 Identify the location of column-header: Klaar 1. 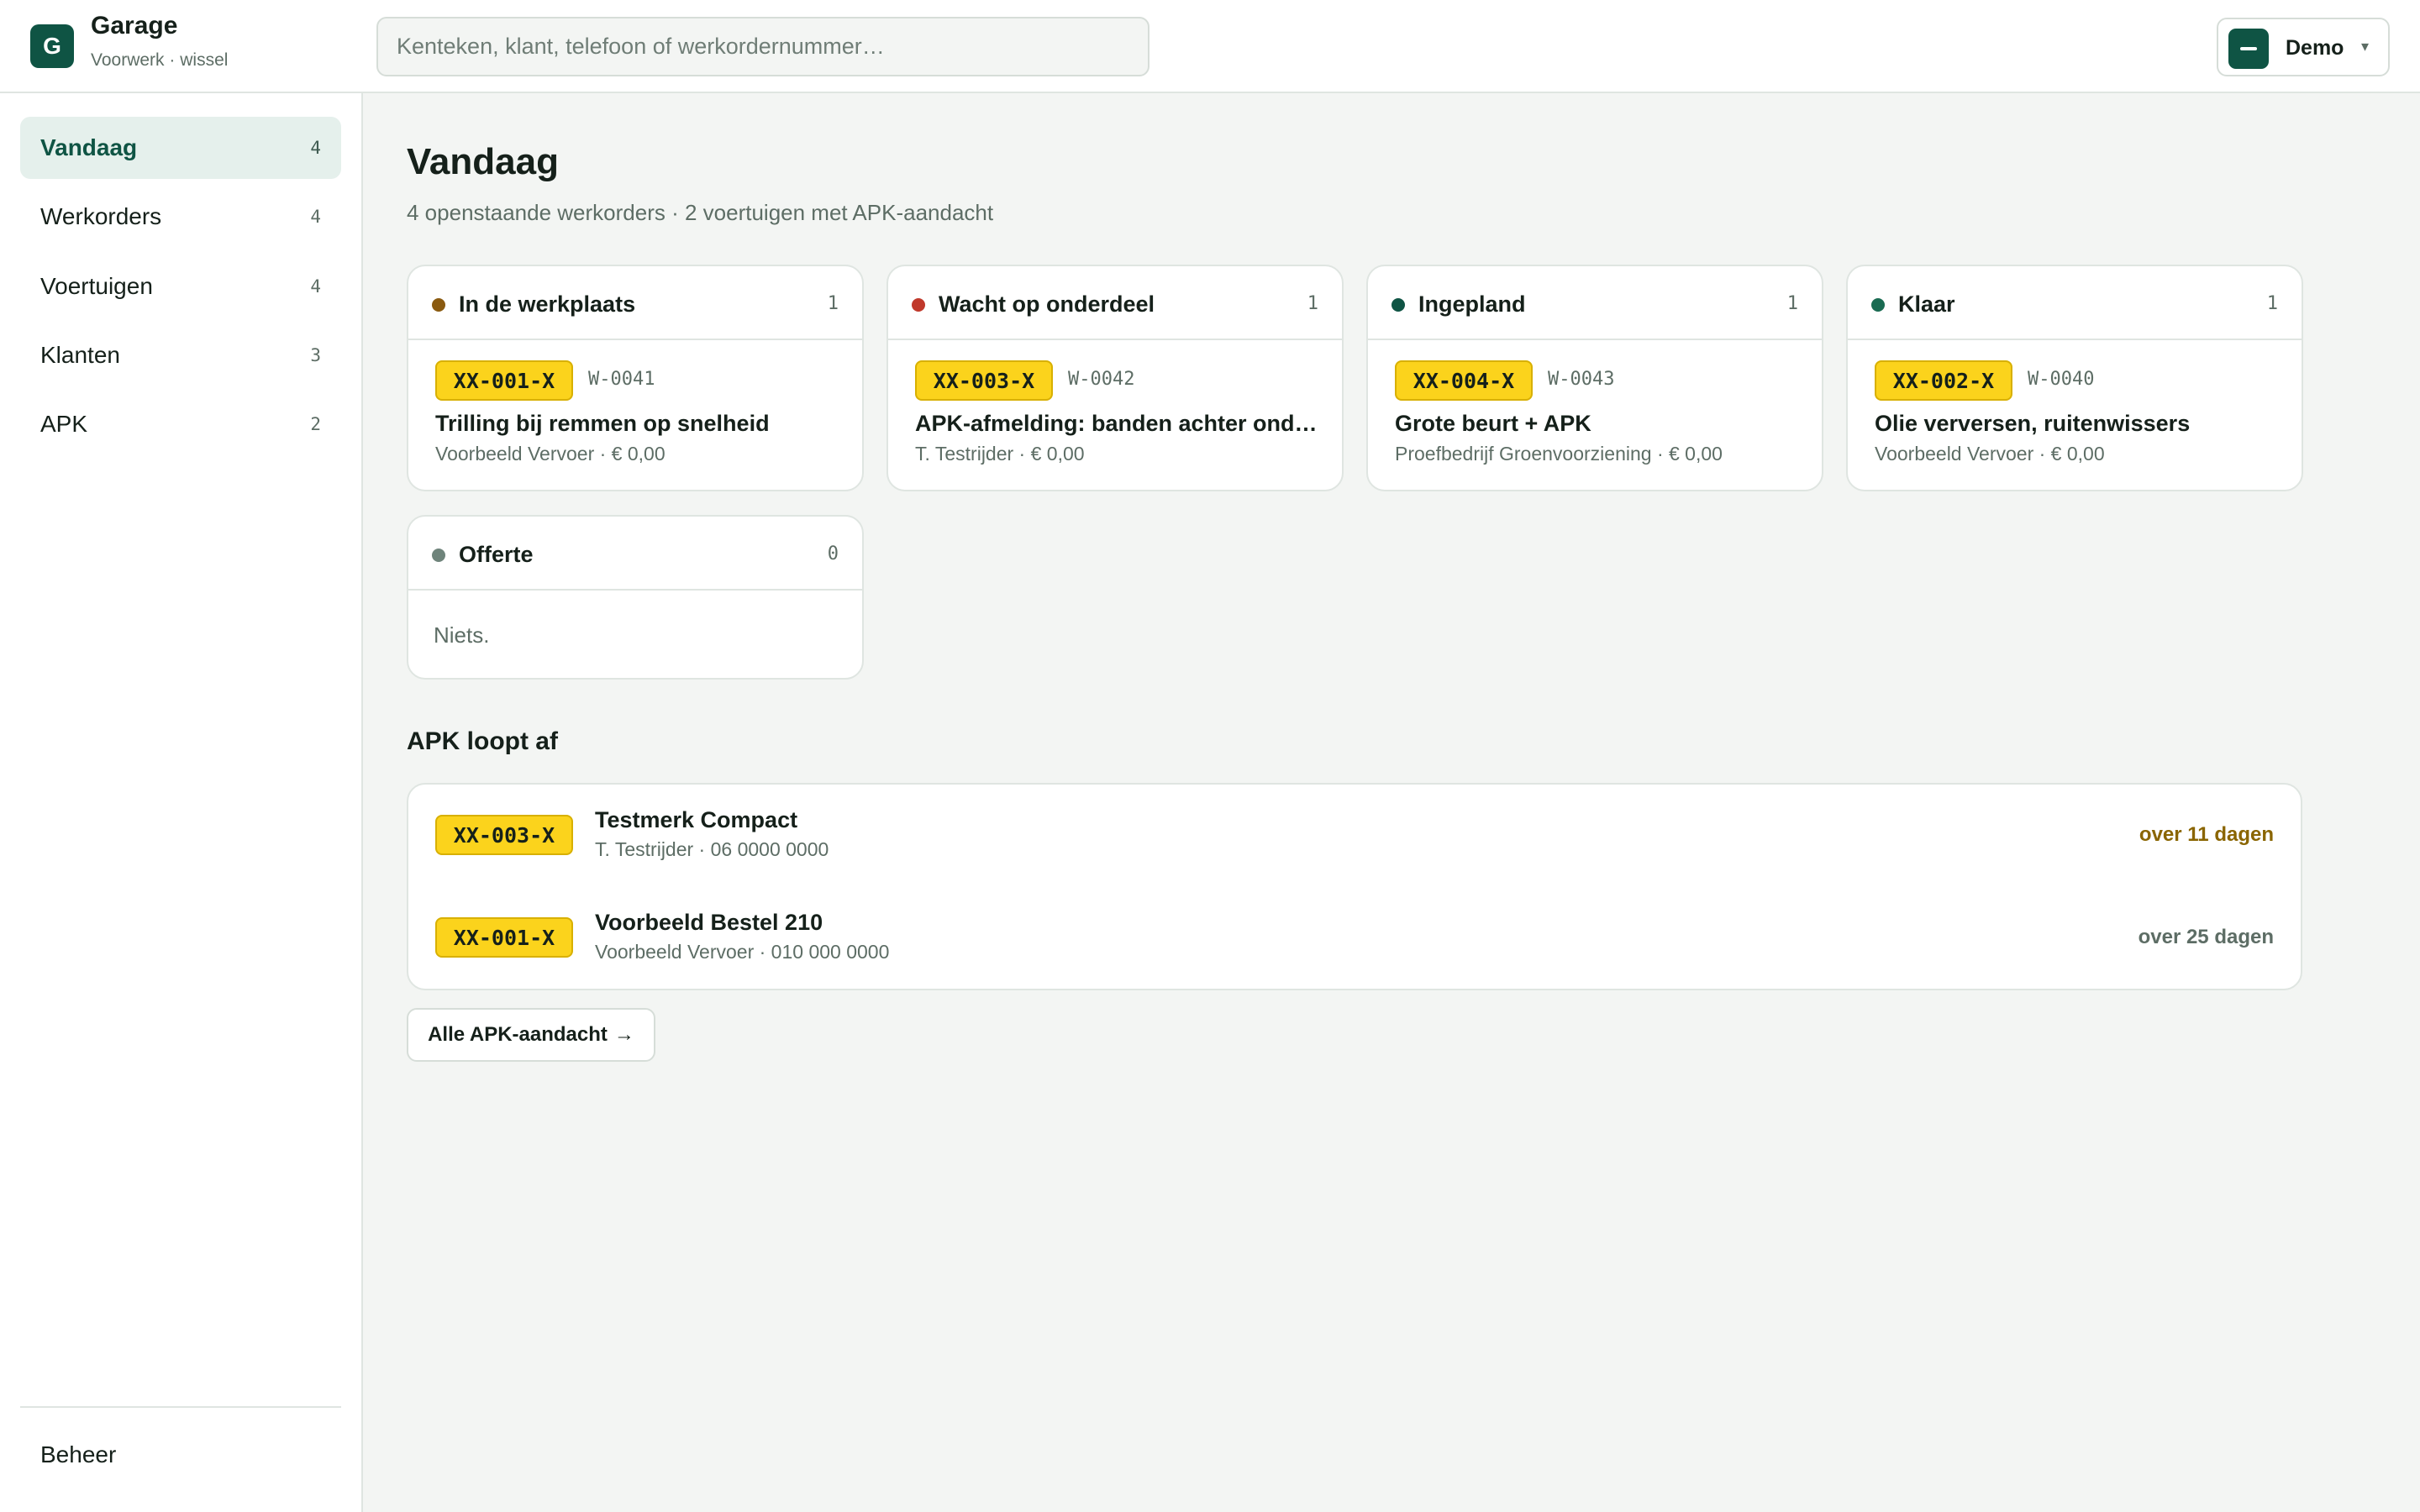
(2075, 303).